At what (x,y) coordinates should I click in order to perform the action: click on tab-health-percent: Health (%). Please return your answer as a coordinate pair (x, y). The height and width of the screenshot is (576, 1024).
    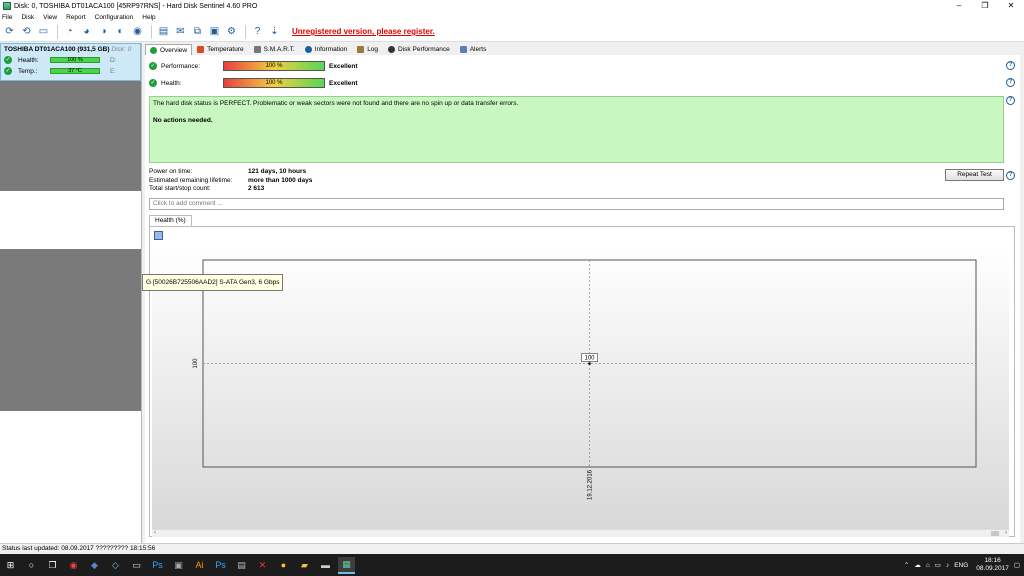
    Looking at the image, I should click on (170, 220).